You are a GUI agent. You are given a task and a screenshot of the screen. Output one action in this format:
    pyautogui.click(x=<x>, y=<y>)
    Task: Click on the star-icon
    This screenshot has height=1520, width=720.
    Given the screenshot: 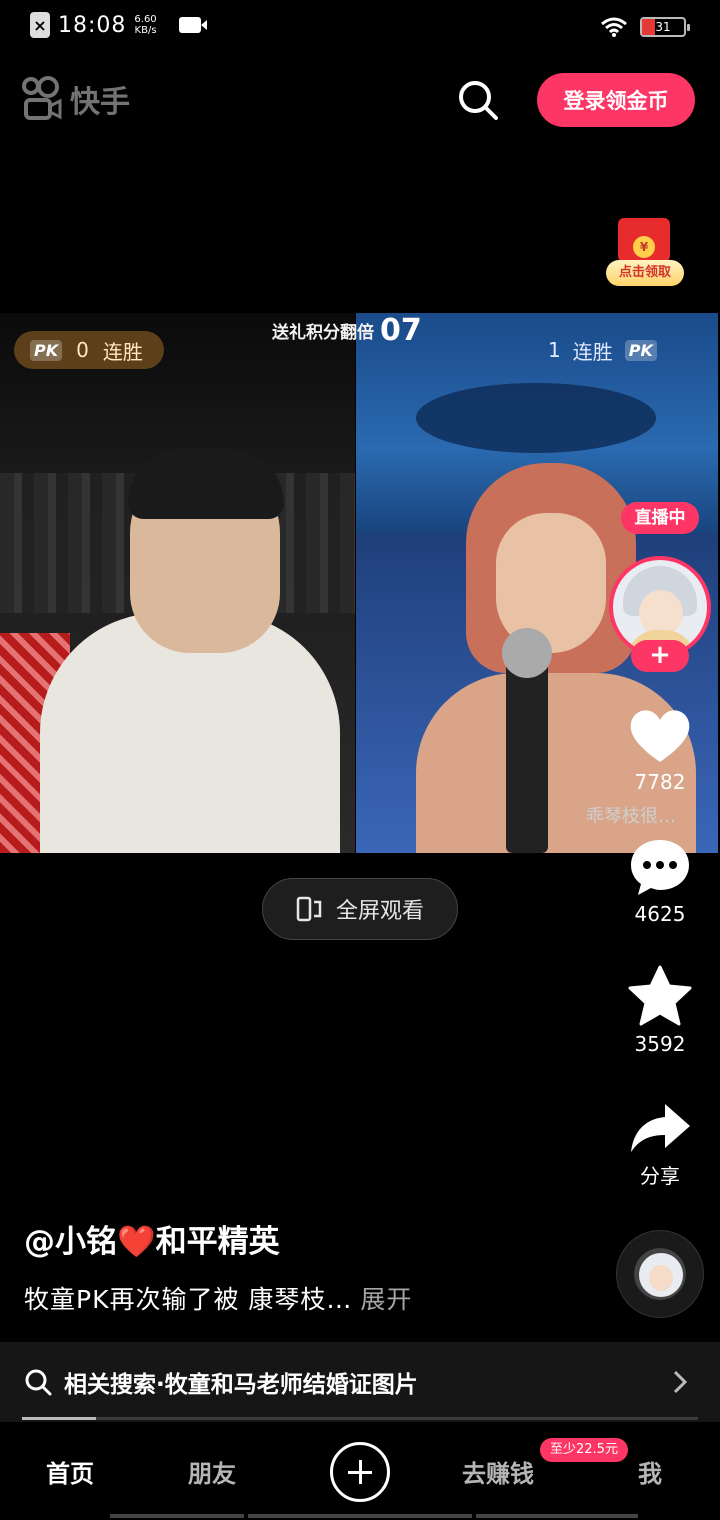 What is the action you would take?
    pyautogui.click(x=660, y=995)
    